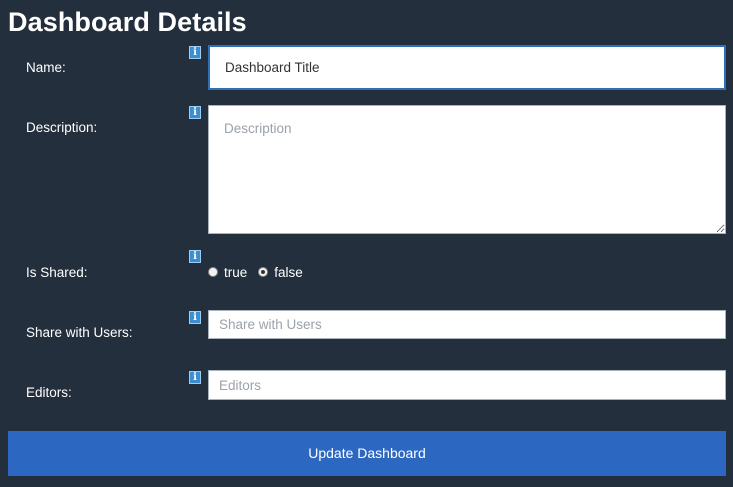  I want to click on name-info-icon: i, so click(195, 52).